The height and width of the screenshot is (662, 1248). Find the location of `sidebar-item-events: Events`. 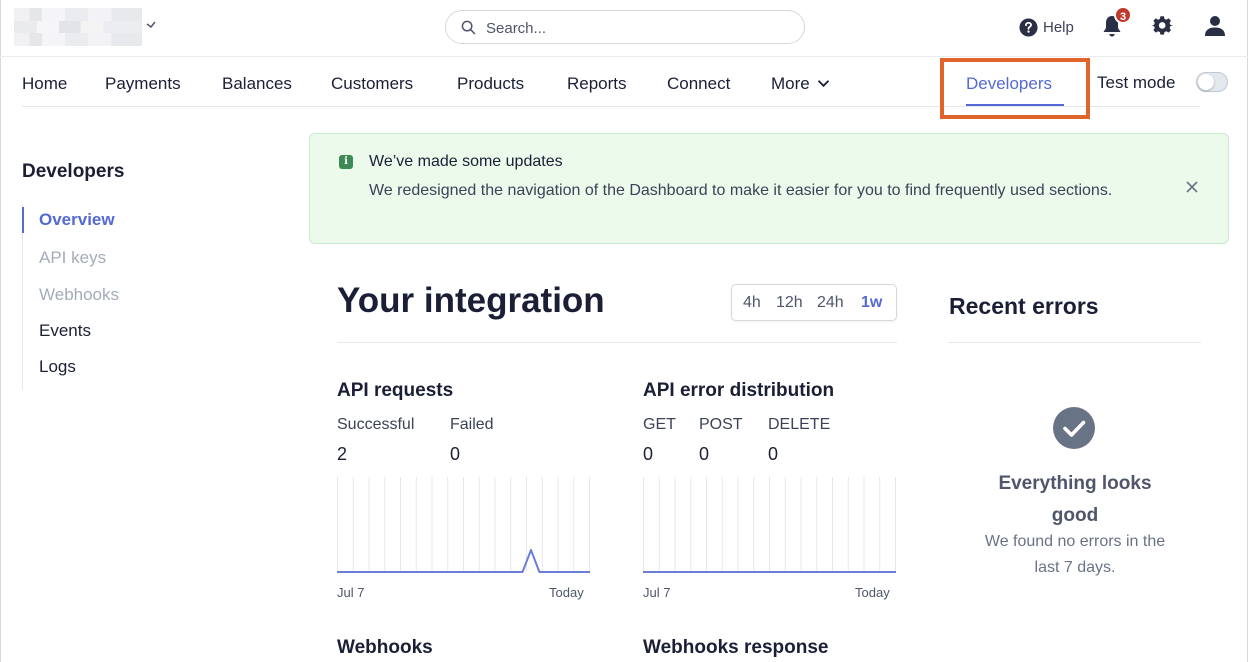

sidebar-item-events: Events is located at coordinates (65, 331).